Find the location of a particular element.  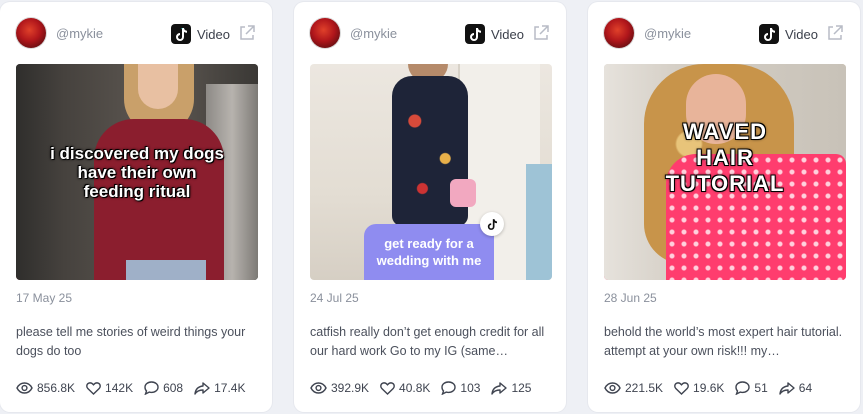

views-count: 392.9K is located at coordinates (350, 388).